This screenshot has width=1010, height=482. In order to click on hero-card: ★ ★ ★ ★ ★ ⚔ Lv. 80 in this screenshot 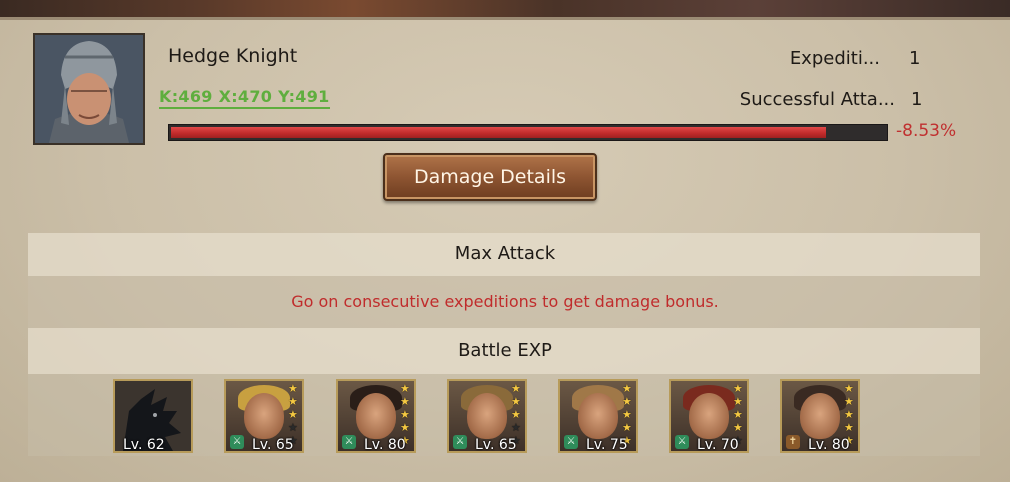, I will do `click(376, 416)`.